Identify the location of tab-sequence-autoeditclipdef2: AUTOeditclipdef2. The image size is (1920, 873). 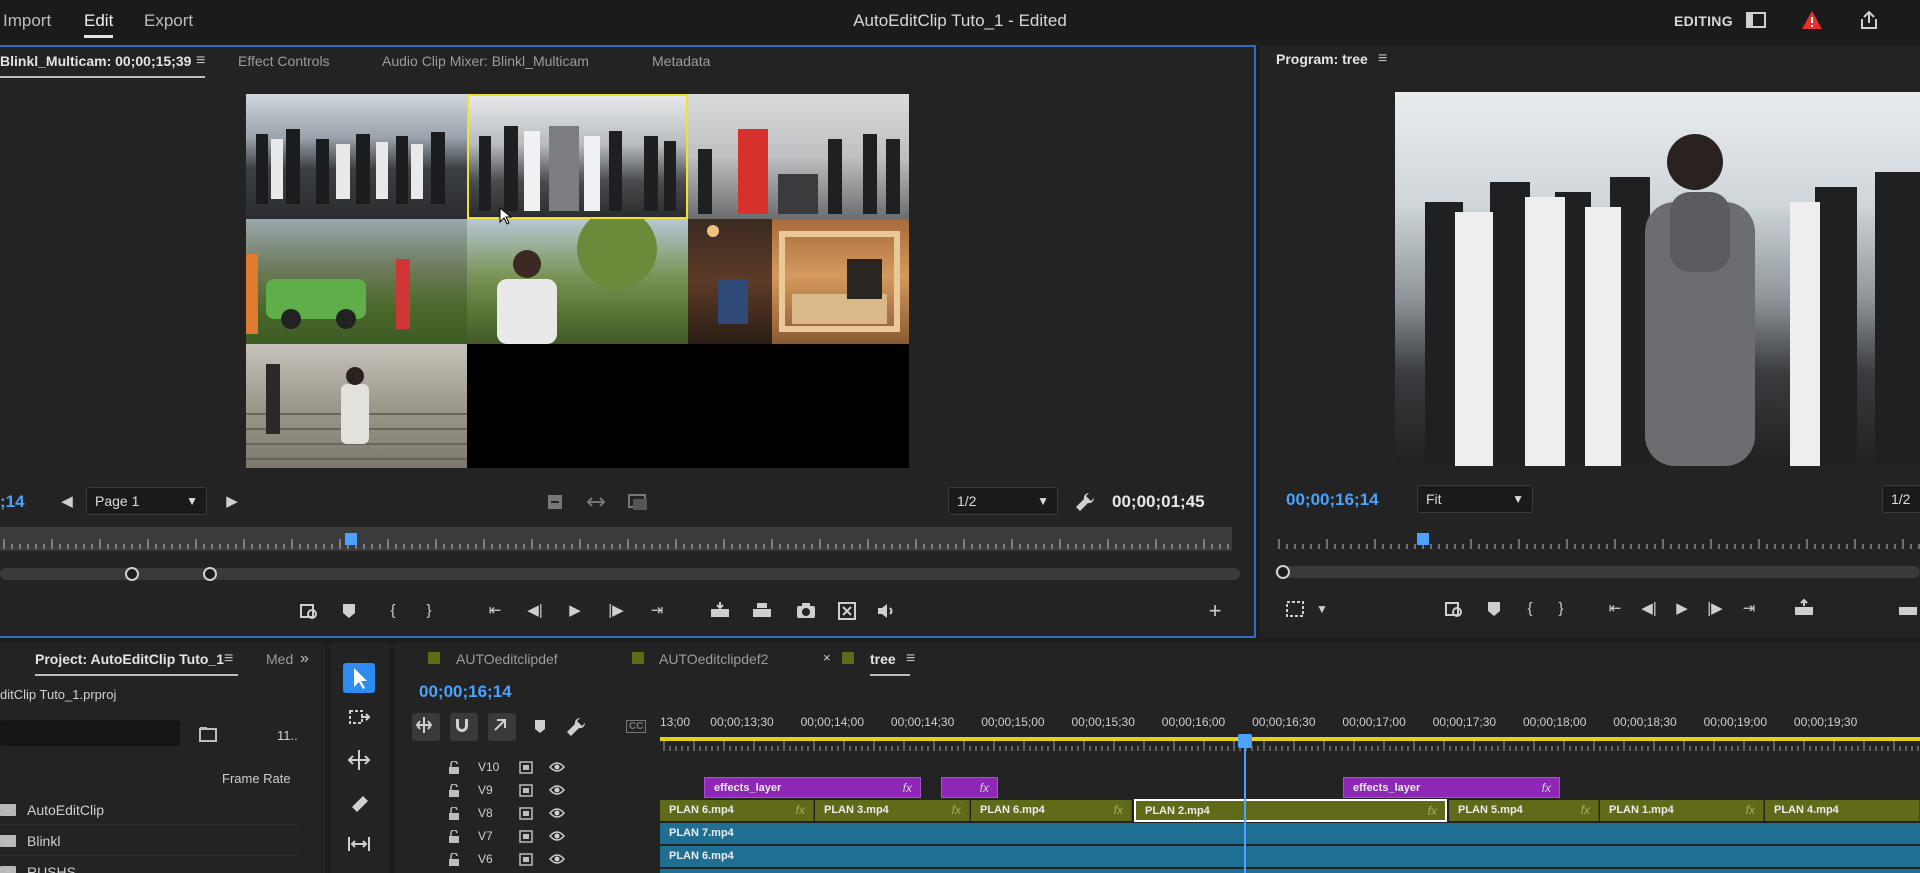
(713, 659).